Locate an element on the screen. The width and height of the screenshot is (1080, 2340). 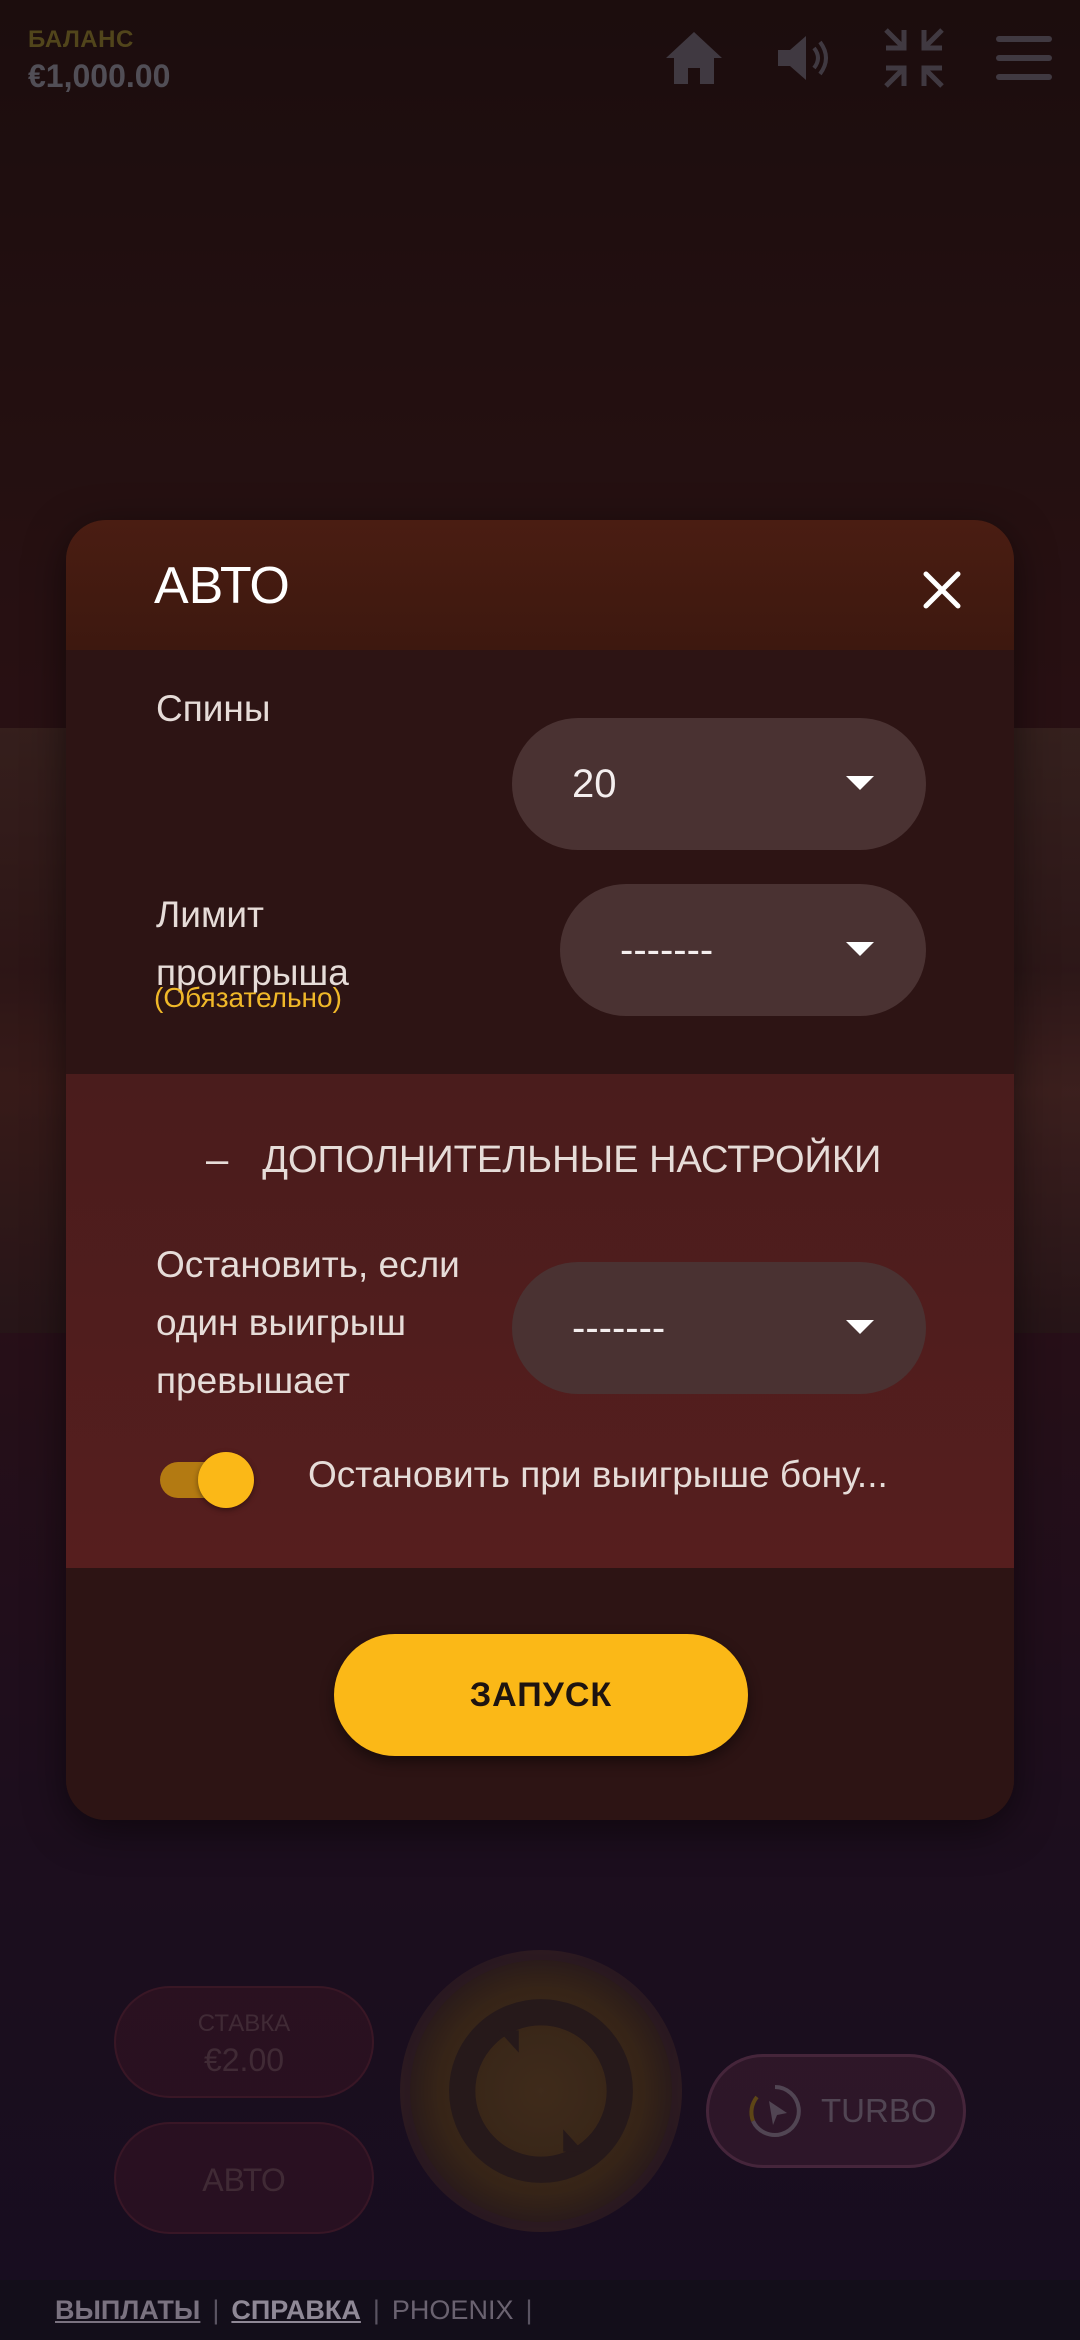
single-win-label-line3: превышает is located at coordinates (253, 1380).